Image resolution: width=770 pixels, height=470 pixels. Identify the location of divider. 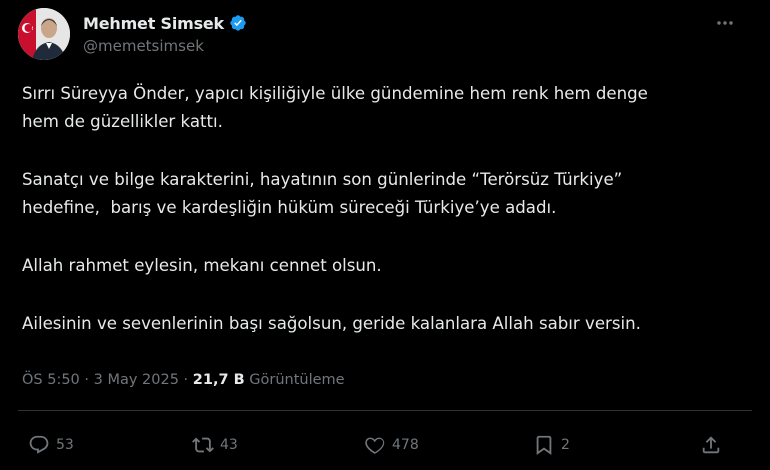
(385, 410).